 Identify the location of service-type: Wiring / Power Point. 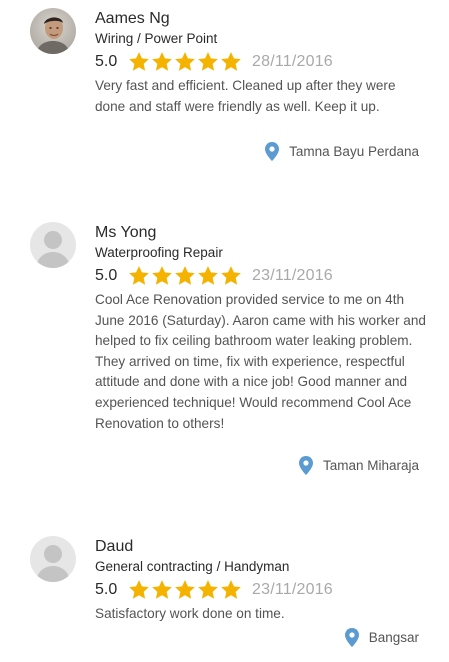
(156, 38).